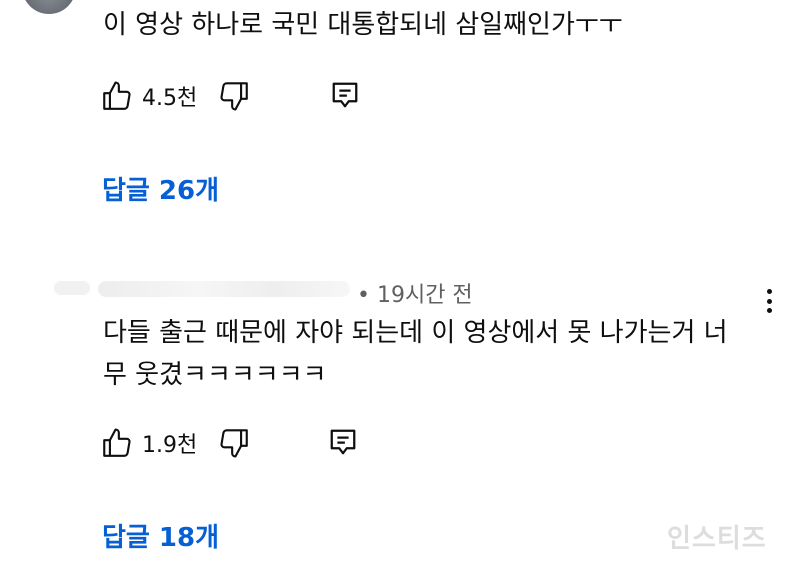 Image resolution: width=800 pixels, height=574 pixels. What do you see at coordinates (717, 539) in the screenshot?
I see `watermark: 인스티즈` at bounding box center [717, 539].